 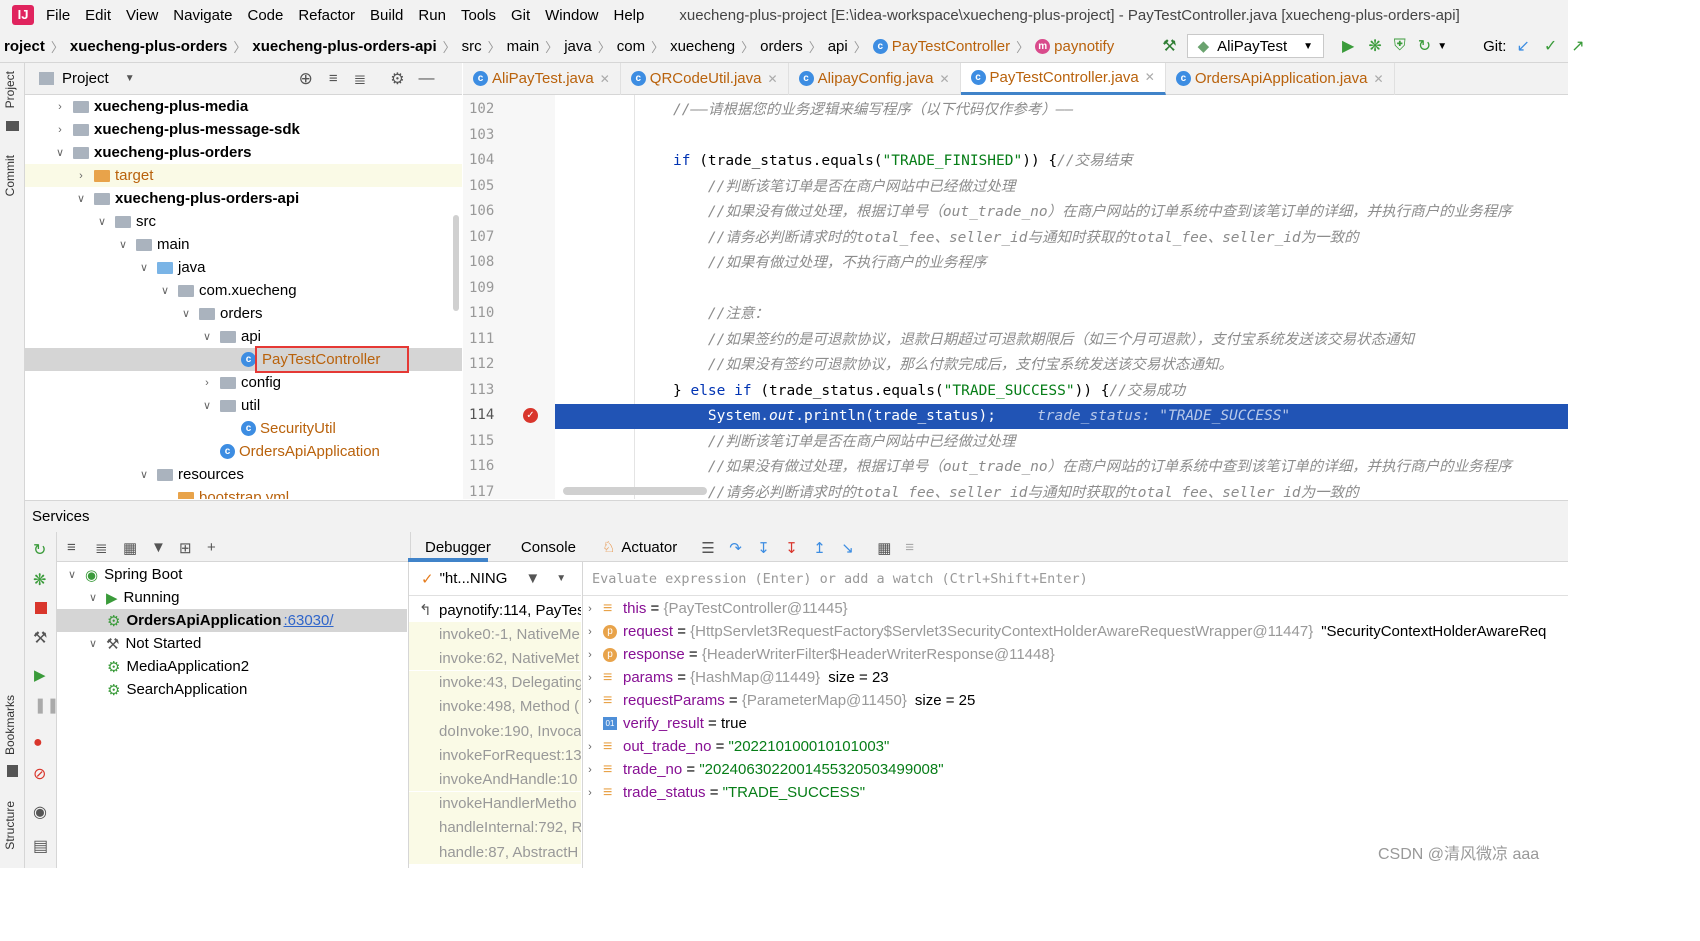 What do you see at coordinates (709, 548) in the screenshot?
I see `menu-icon: ☰` at bounding box center [709, 548].